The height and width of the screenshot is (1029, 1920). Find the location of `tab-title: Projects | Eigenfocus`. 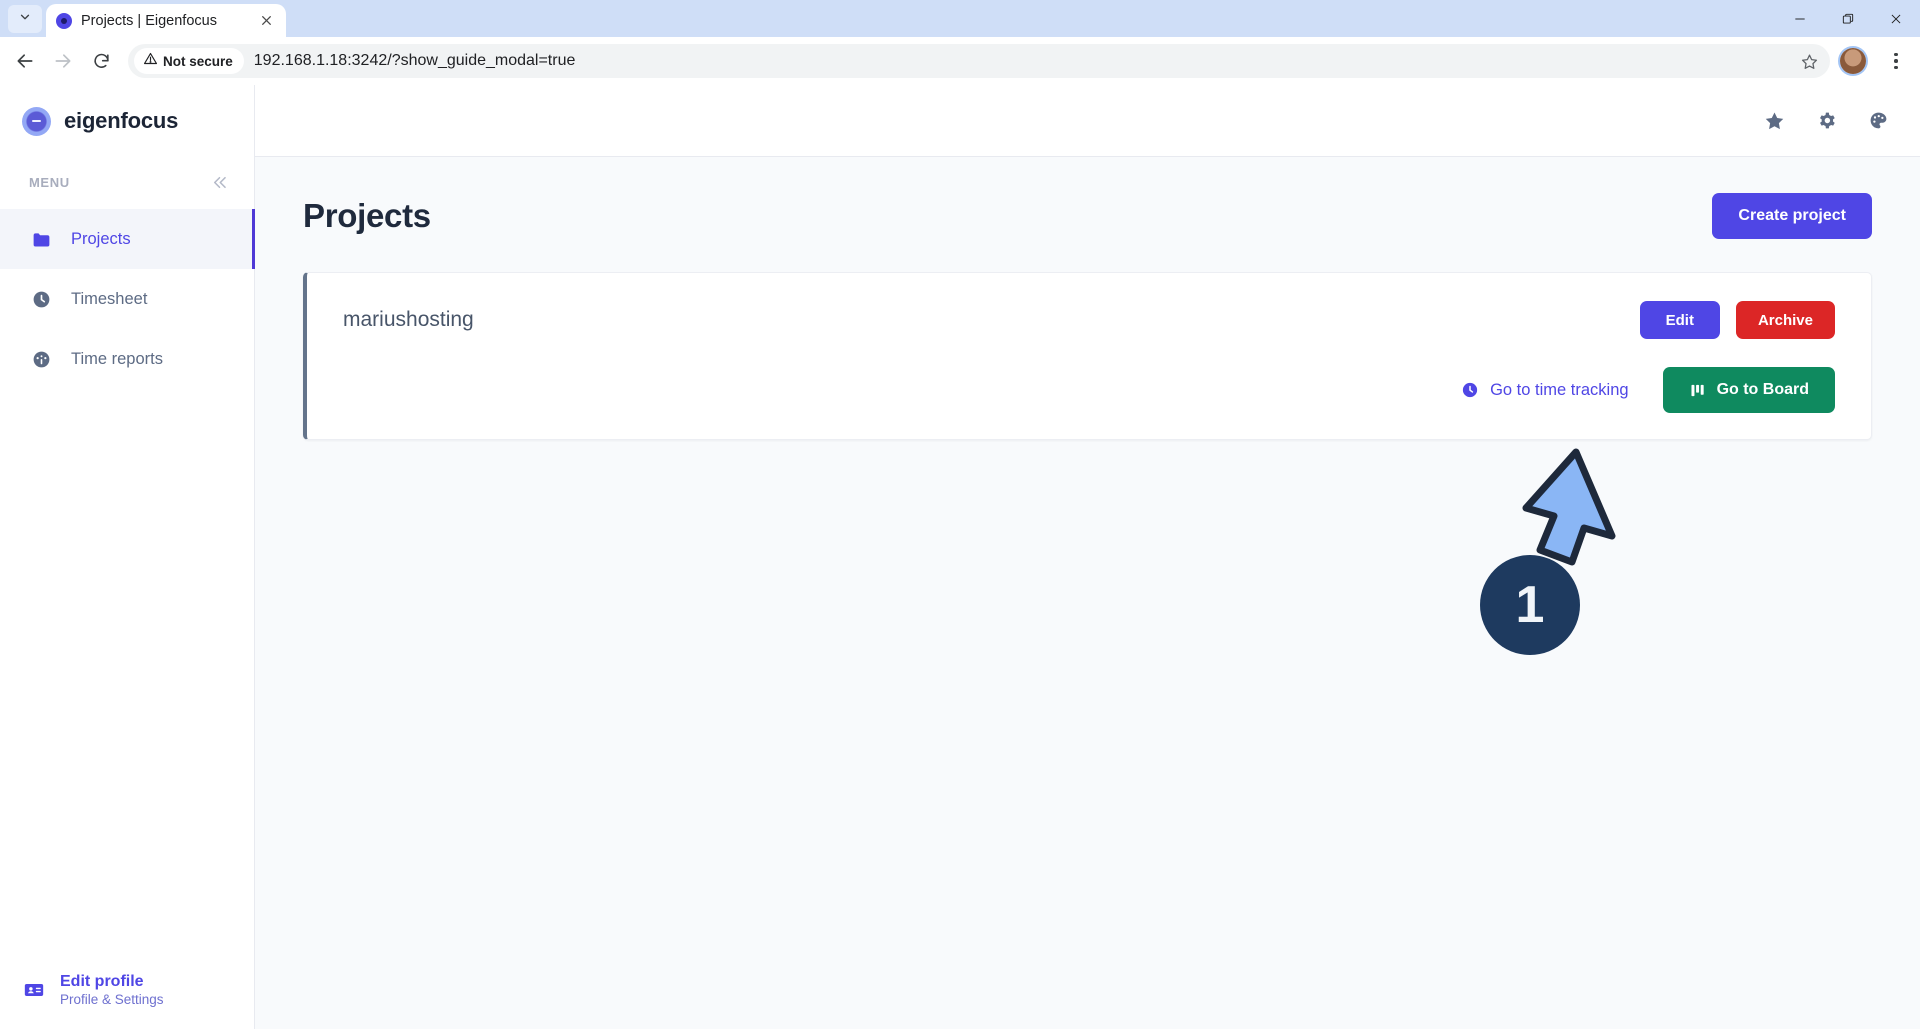

tab-title: Projects | Eigenfocus is located at coordinates (149, 20).